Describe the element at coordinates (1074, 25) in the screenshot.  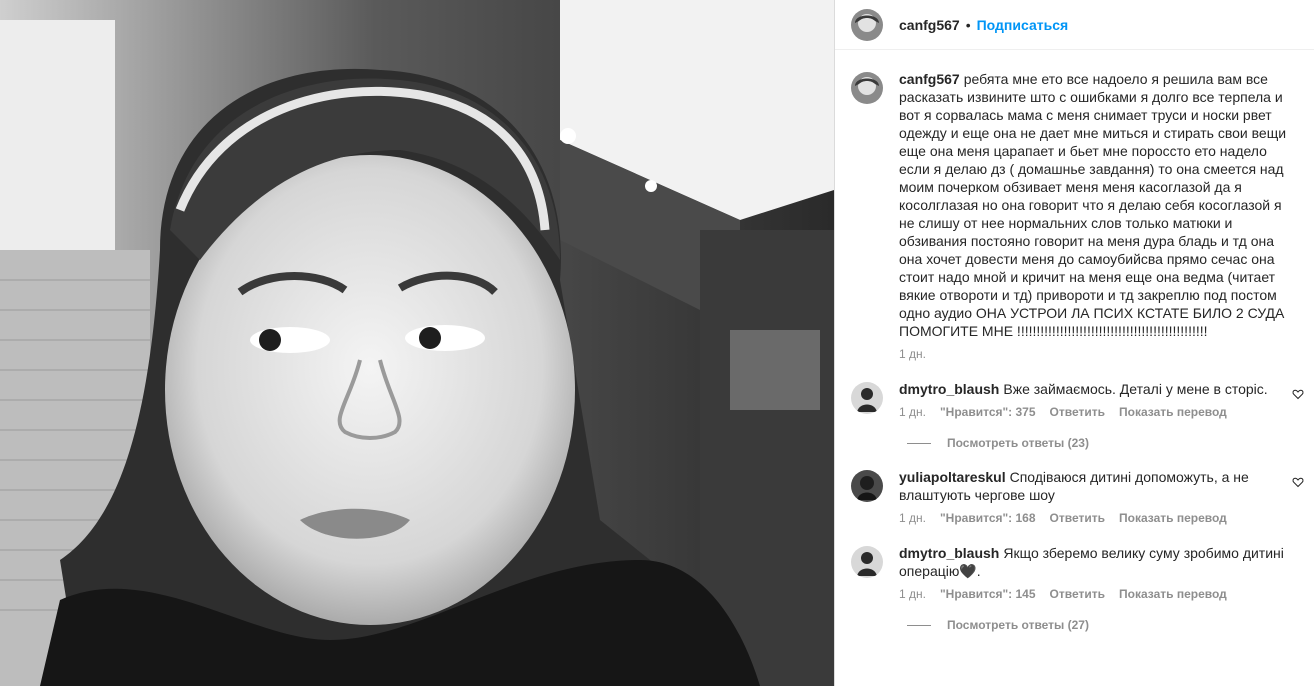
I see `post-header: canfg567 • Подписаться` at that location.